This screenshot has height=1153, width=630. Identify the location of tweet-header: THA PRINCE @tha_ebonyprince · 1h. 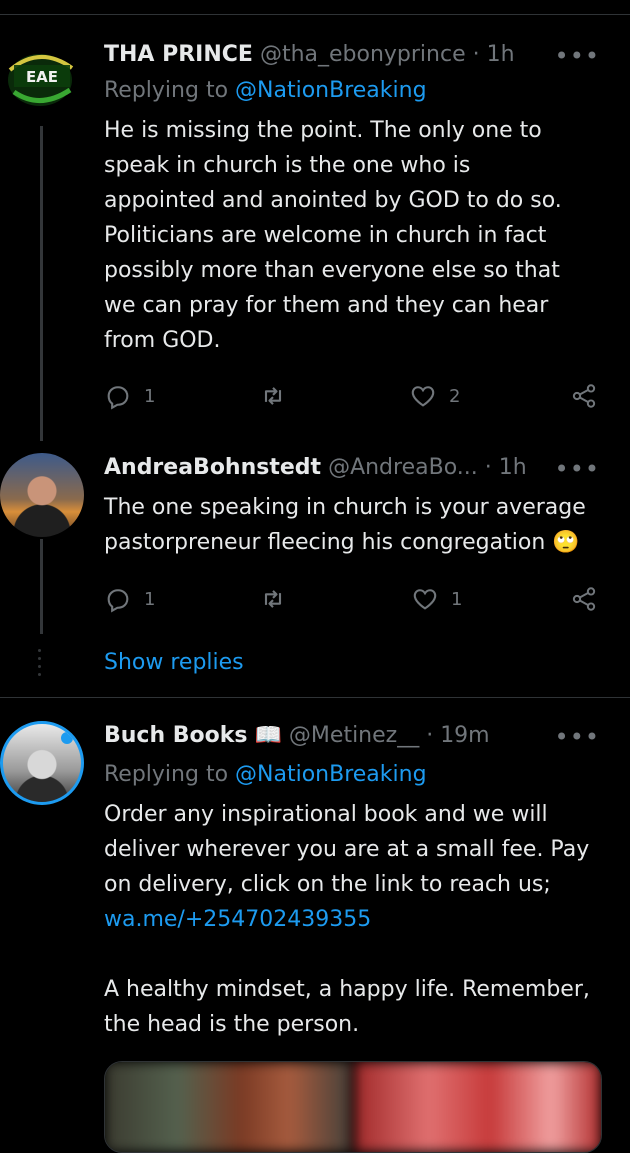
(309, 55).